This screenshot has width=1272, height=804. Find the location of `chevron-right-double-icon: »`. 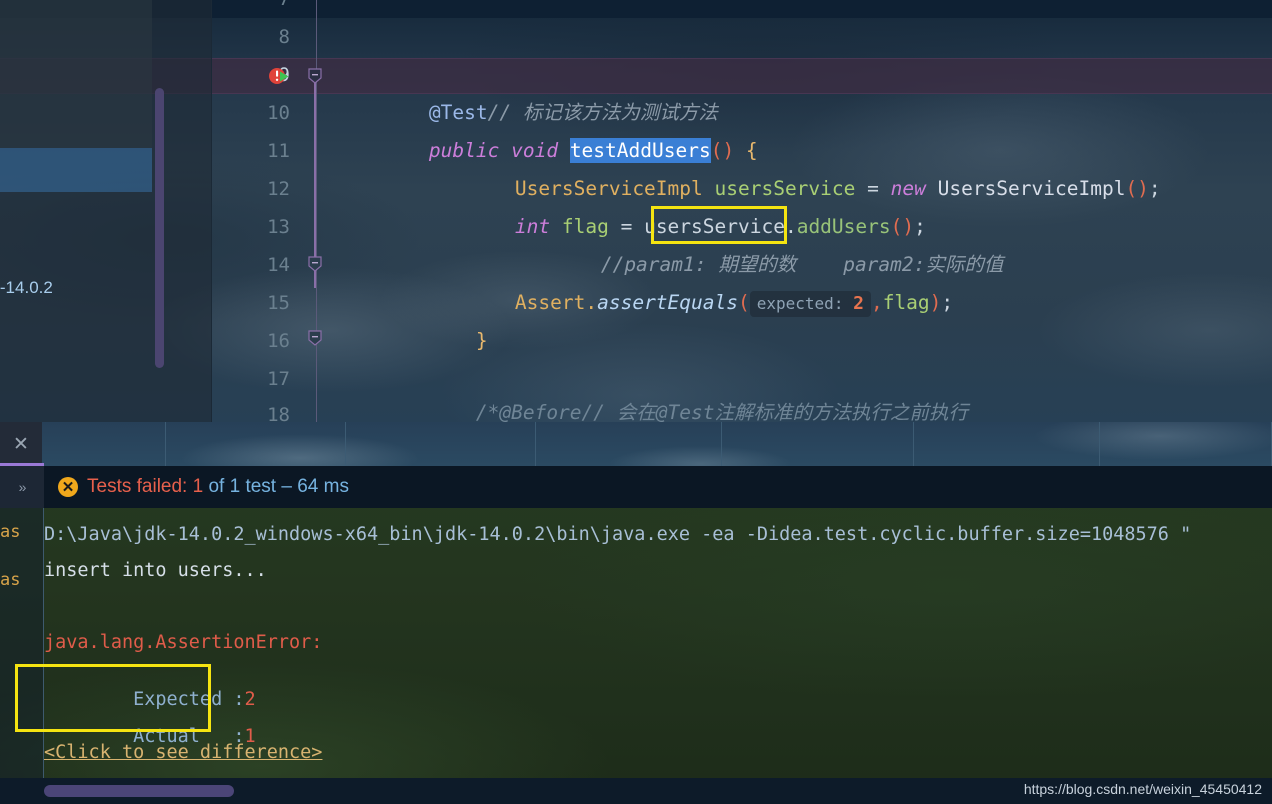

chevron-right-double-icon: » is located at coordinates (22, 487).